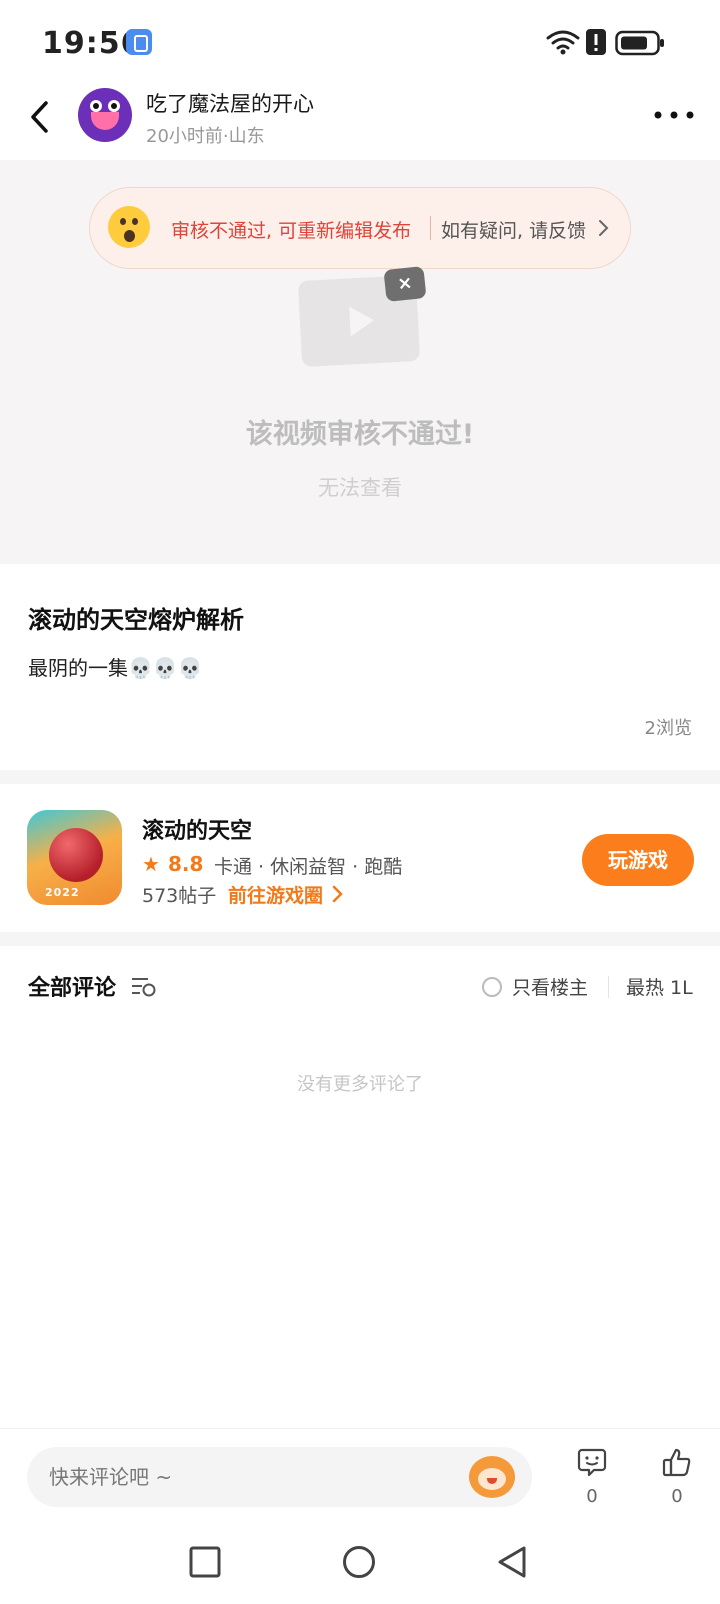 The image size is (720, 1604). I want to click on sort-divider, so click(608, 987).